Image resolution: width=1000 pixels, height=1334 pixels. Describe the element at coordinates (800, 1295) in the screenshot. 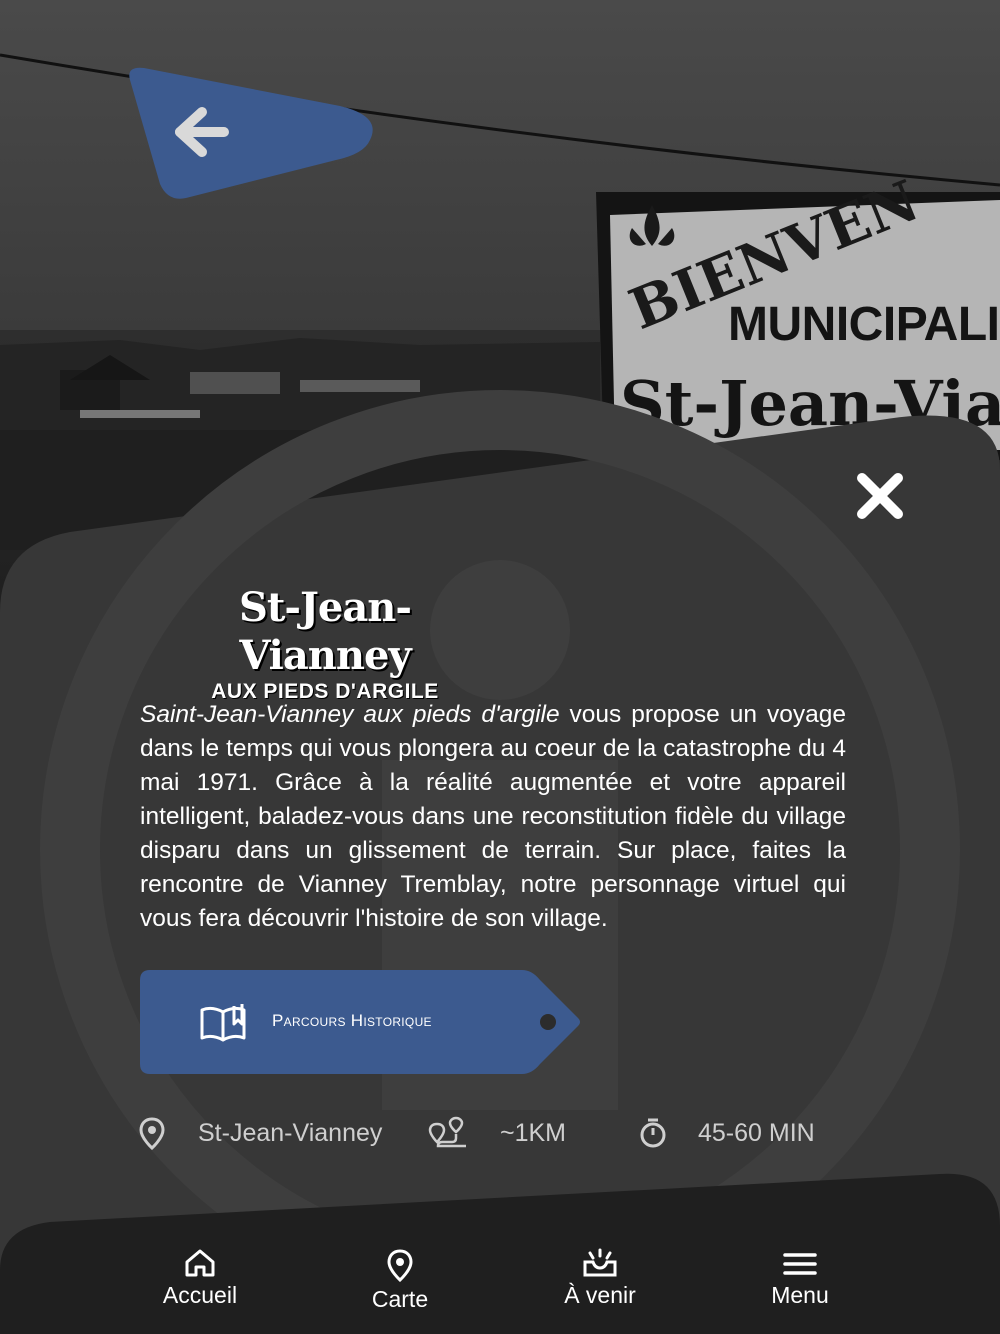

I see `nav-menu-label: Menu` at that location.